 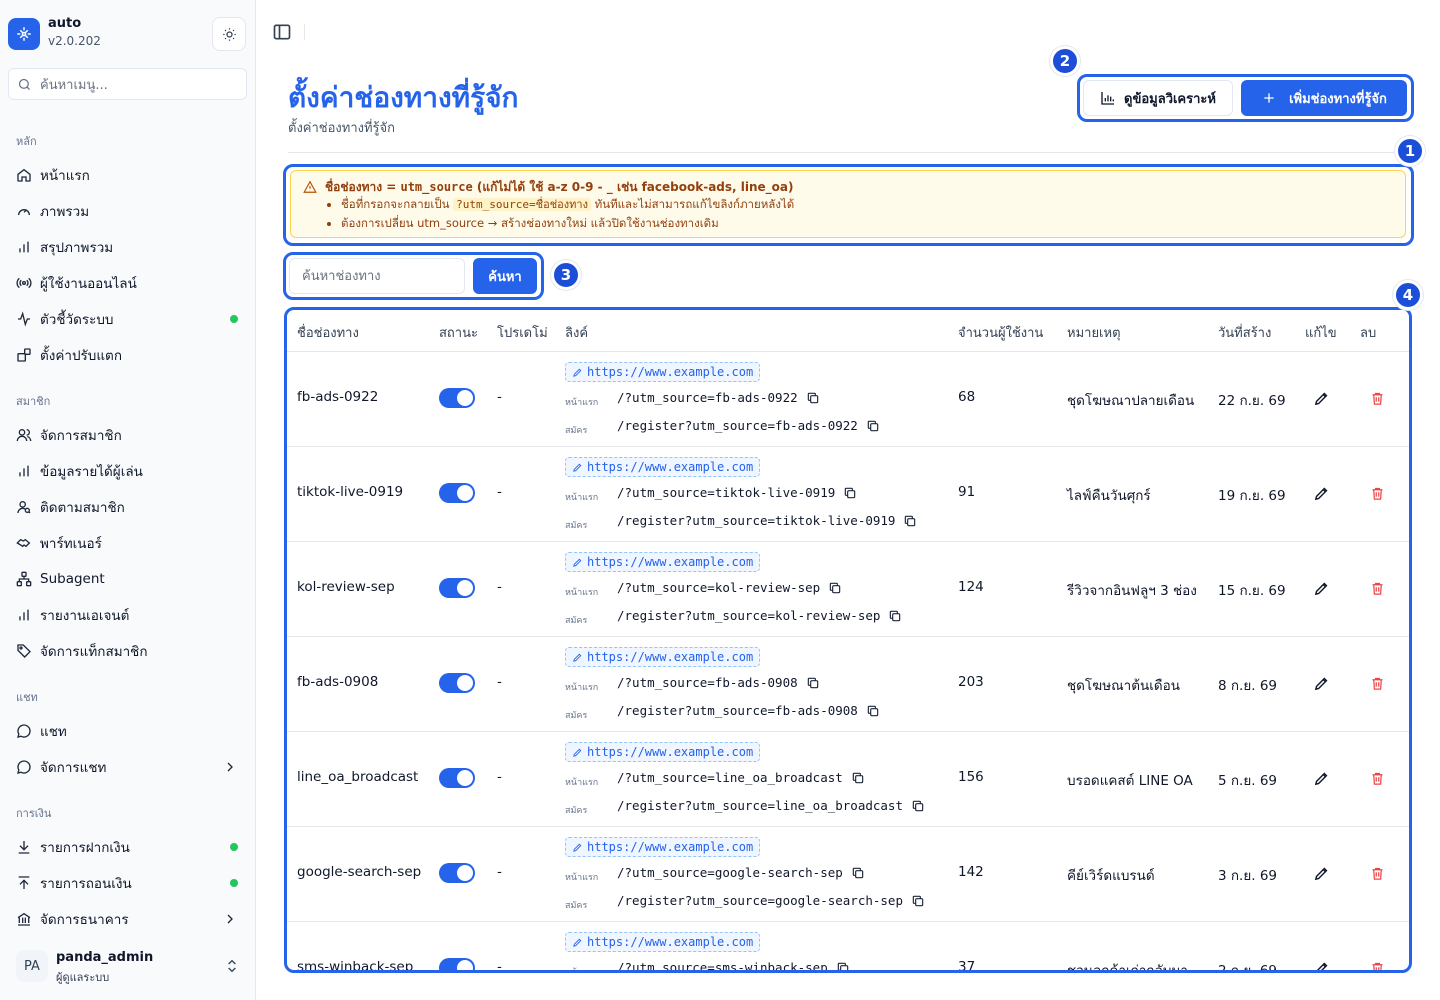 I want to click on app-version: v2.0.202, so click(x=74, y=41).